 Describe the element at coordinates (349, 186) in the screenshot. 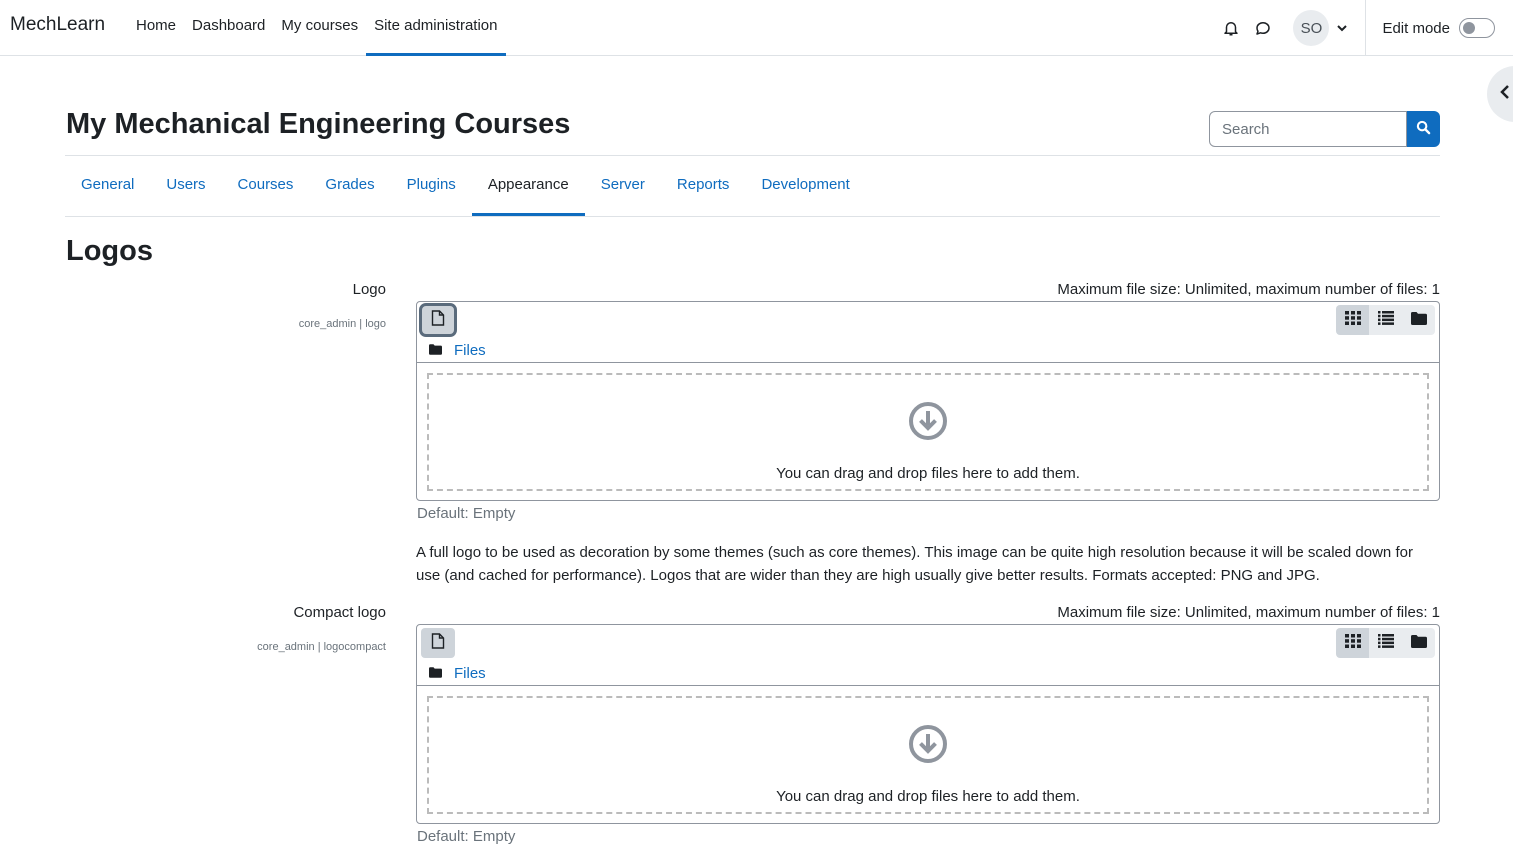

I see `tab-grades: Grades` at that location.